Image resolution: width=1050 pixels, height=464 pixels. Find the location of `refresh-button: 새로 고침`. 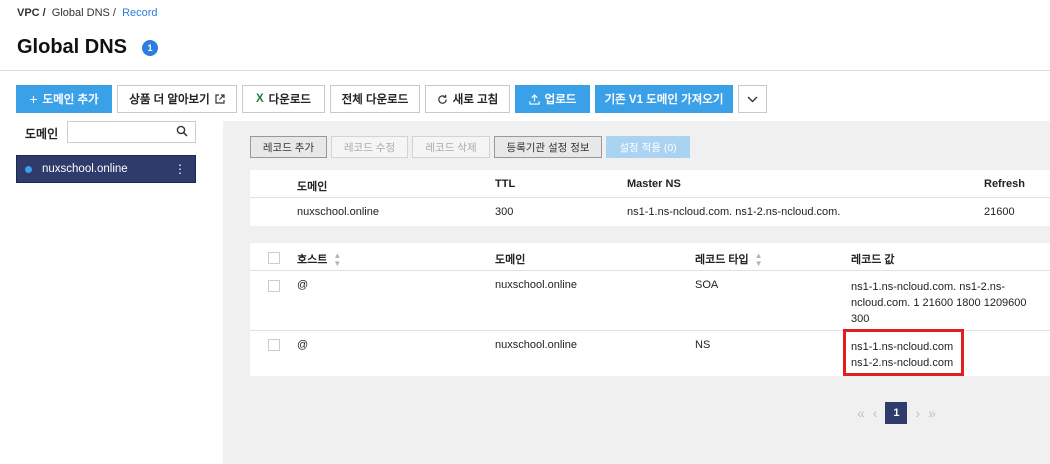

refresh-button: 새로 고침 is located at coordinates (467, 99).